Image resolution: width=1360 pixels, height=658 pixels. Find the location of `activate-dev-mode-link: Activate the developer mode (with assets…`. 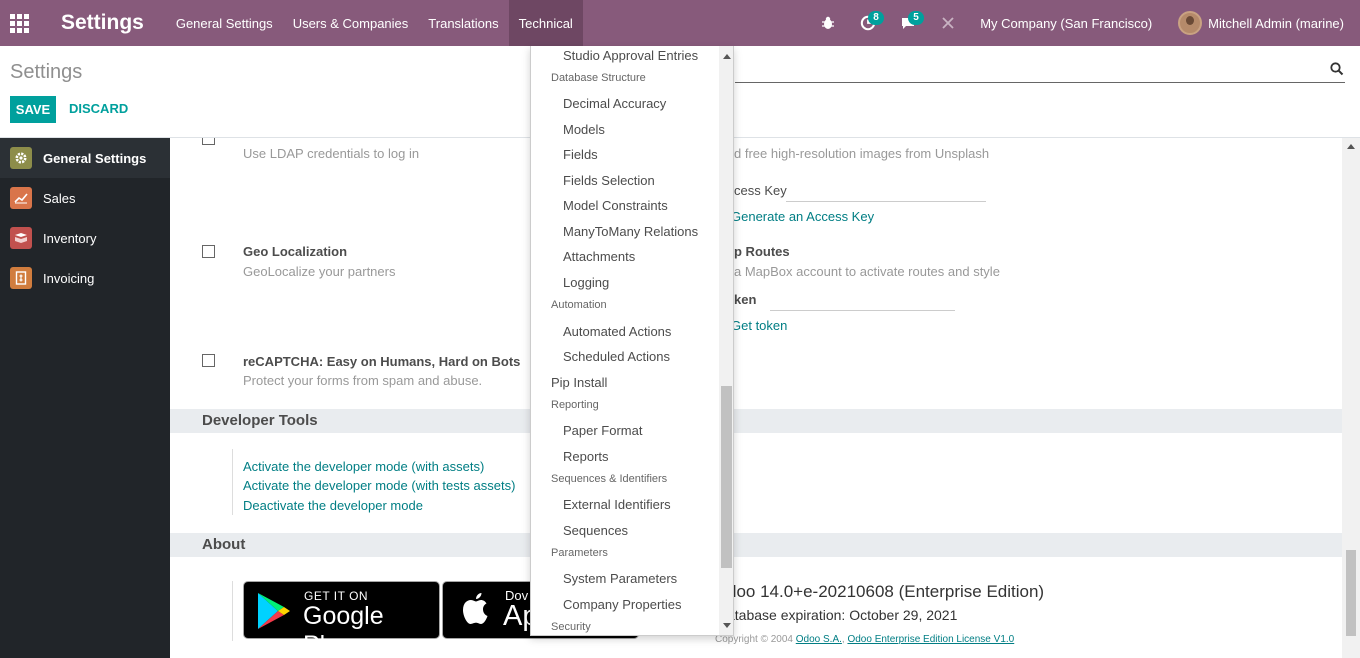

activate-dev-mode-link: Activate the developer mode (with assets… is located at coordinates (363, 466).